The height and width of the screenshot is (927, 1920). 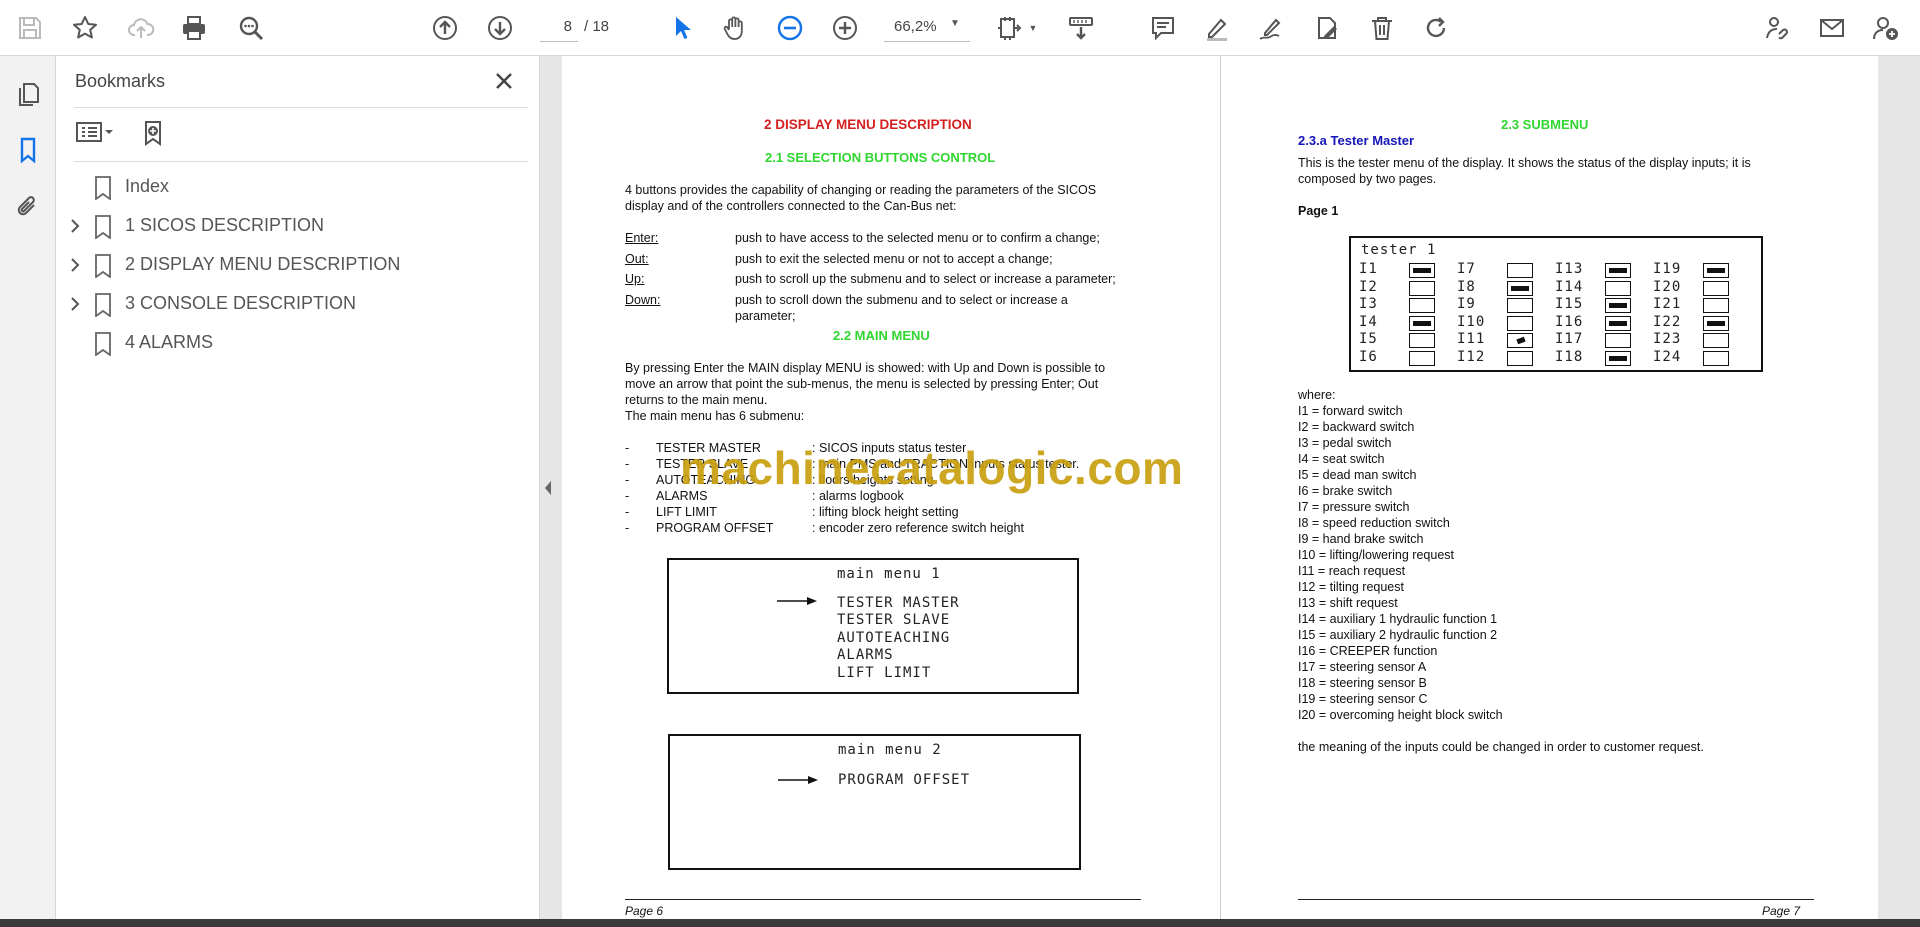 What do you see at coordinates (241, 303) in the screenshot?
I see `bookmark-label: 3 CONSOLE DESCRIPTION` at bounding box center [241, 303].